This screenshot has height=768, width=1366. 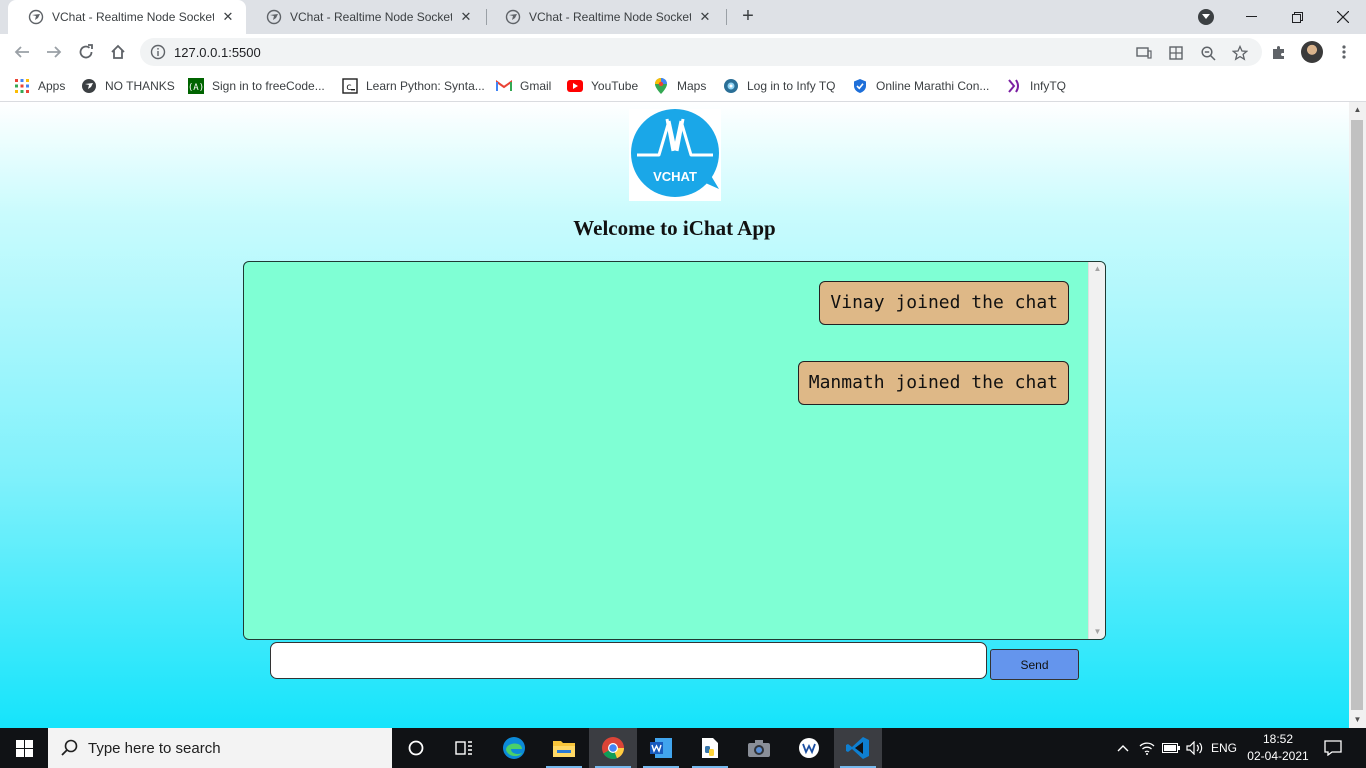 I want to click on taskbar-camera, so click(x=759, y=748).